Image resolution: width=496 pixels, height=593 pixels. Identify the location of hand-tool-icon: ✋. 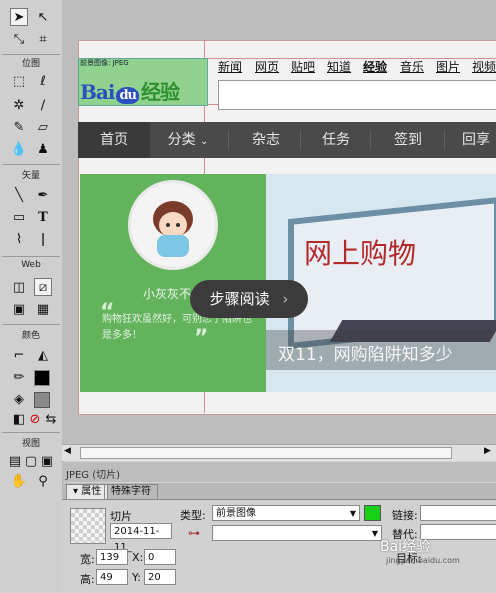
(19, 481).